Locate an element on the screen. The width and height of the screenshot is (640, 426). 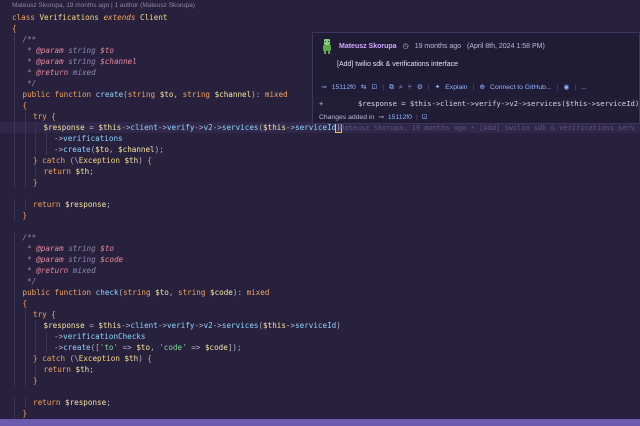
settings-icon: ⚙ is located at coordinates (420, 87).